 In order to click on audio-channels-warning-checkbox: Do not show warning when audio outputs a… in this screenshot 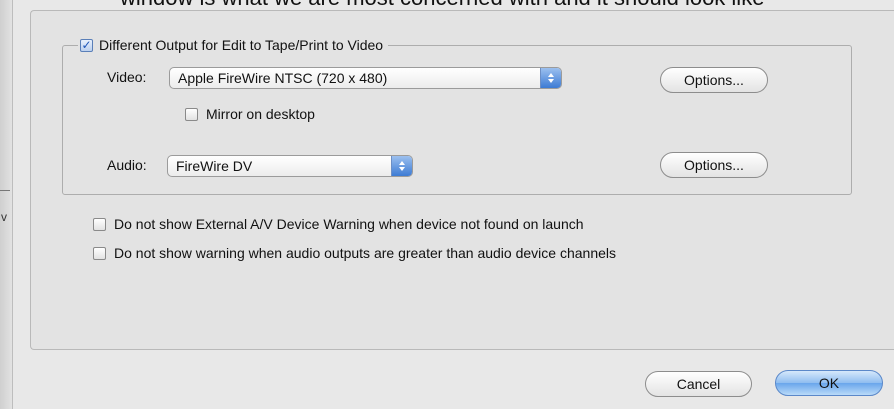, I will do `click(354, 253)`.